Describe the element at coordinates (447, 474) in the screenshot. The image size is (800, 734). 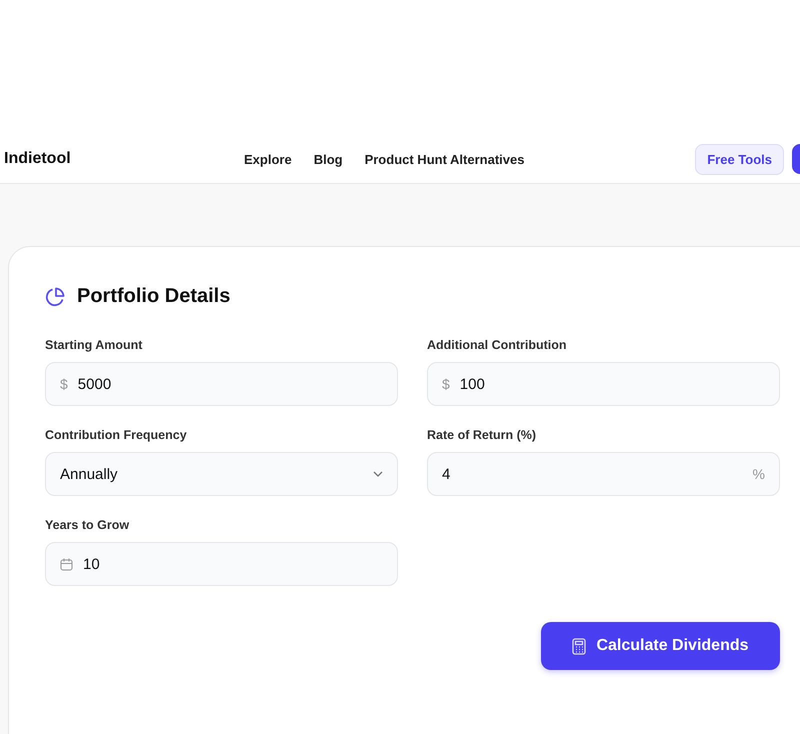
I see `field-value: 4` at that location.